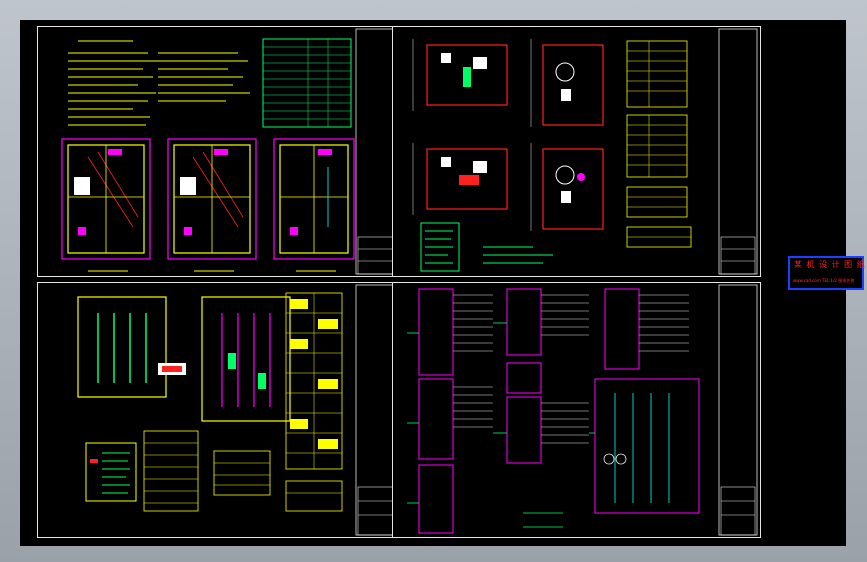  I want to click on stamp-subtitle: www.cad.com TEL:1/2 图纸名称, so click(824, 280).